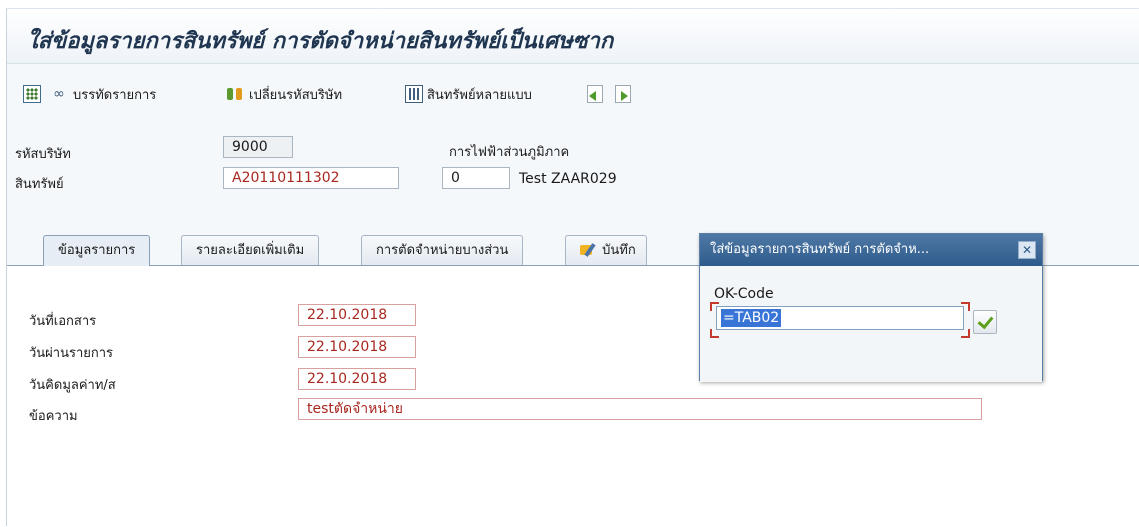 Image resolution: width=1139 pixels, height=527 pixels. Describe the element at coordinates (619, 250) in the screenshot. I see `tab-note-label: บันทึก` at that location.